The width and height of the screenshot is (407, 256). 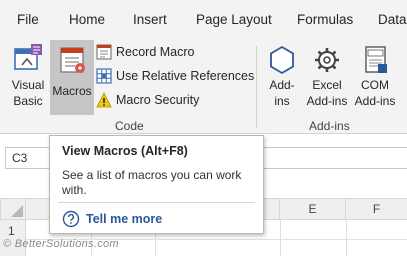 I want to click on addins-button: Add- ins, so click(x=282, y=77).